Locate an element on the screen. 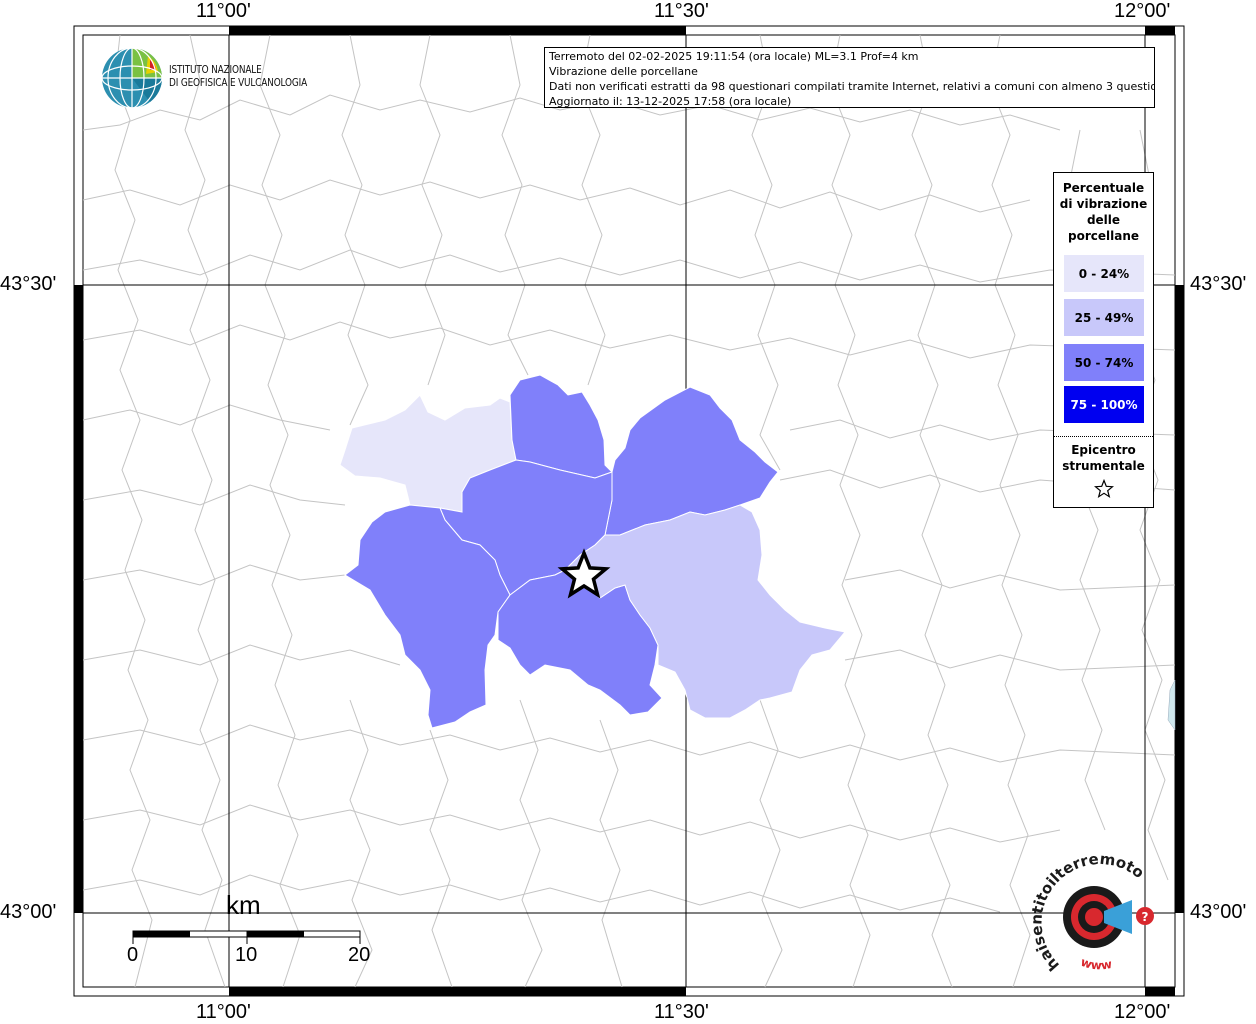  legend-class-label: 0 - 24% is located at coordinates (1104, 273).